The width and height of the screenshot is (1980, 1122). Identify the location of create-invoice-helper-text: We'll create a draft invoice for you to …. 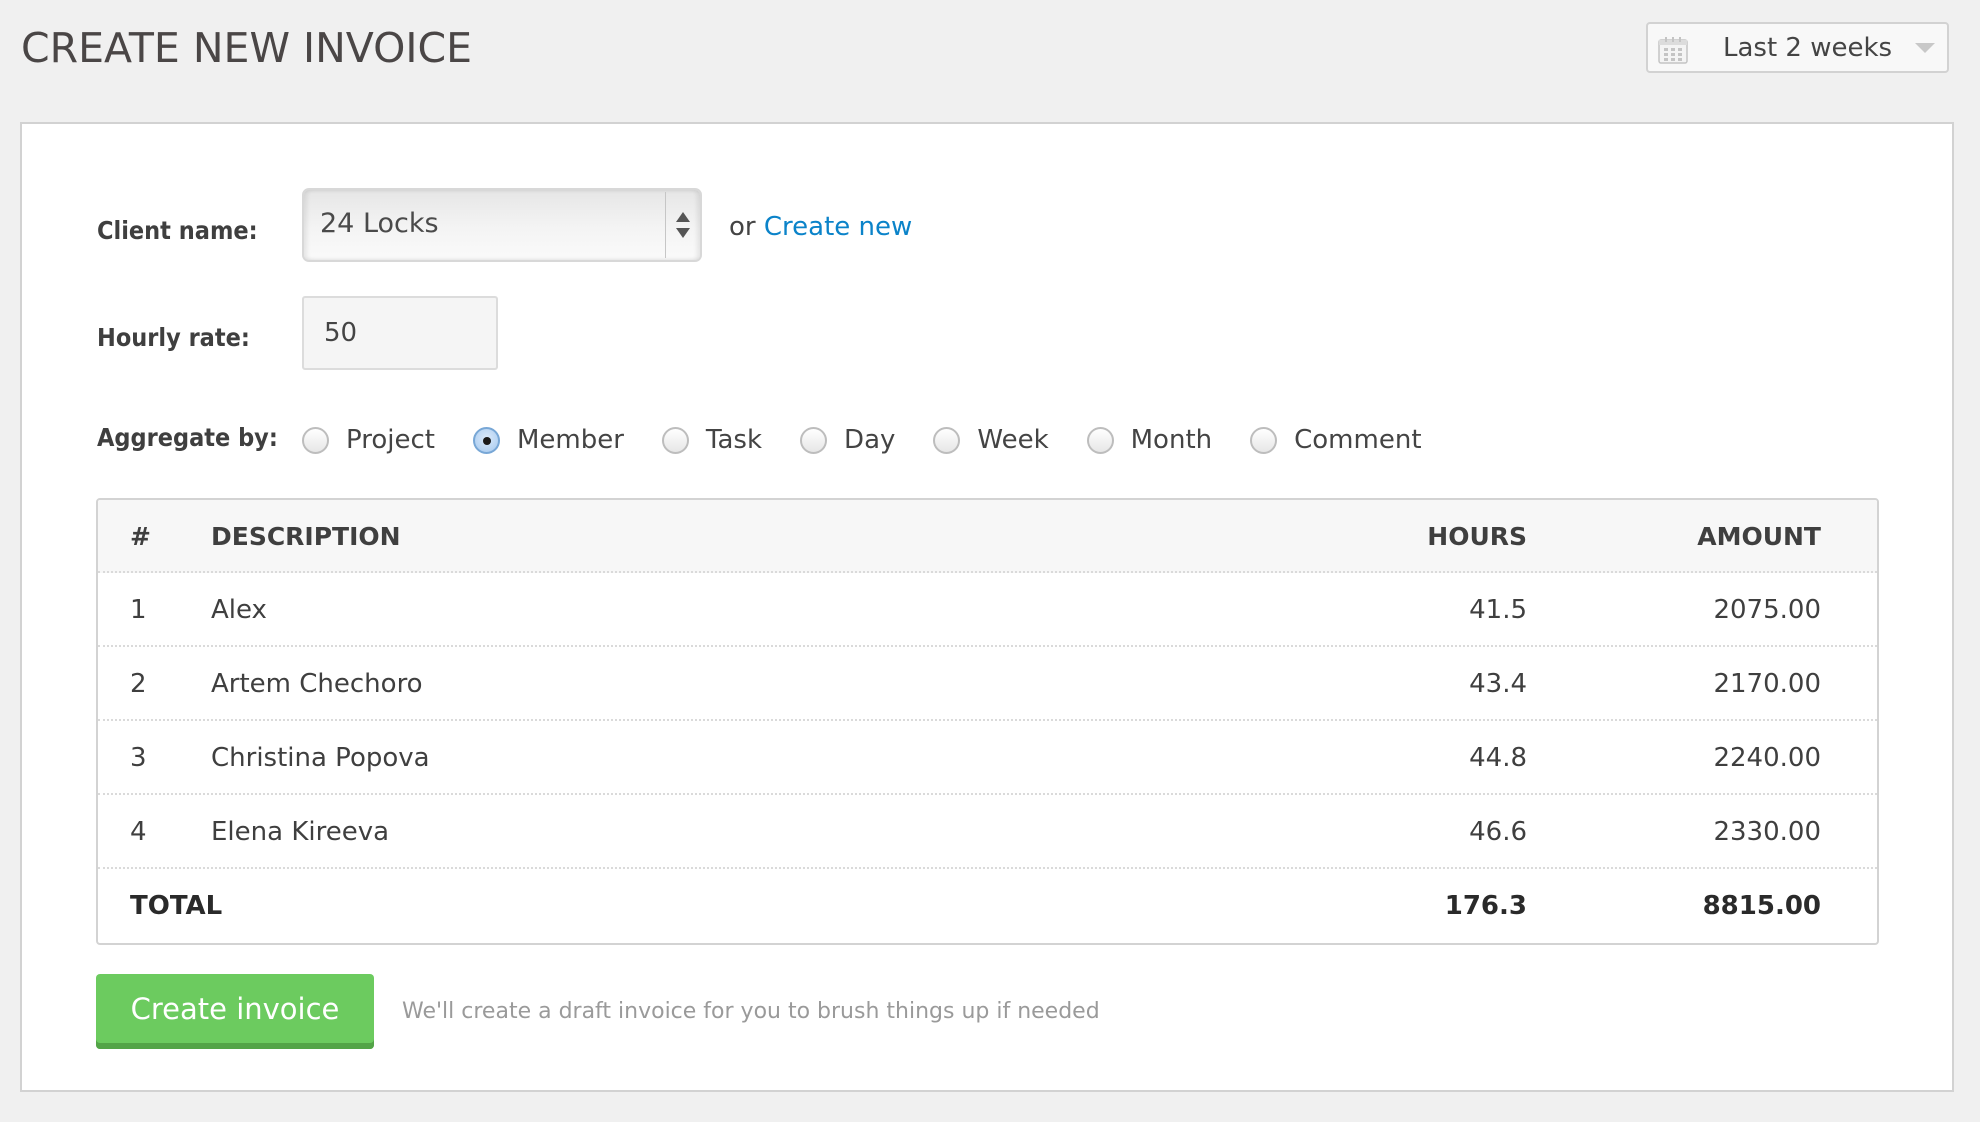
(751, 1011).